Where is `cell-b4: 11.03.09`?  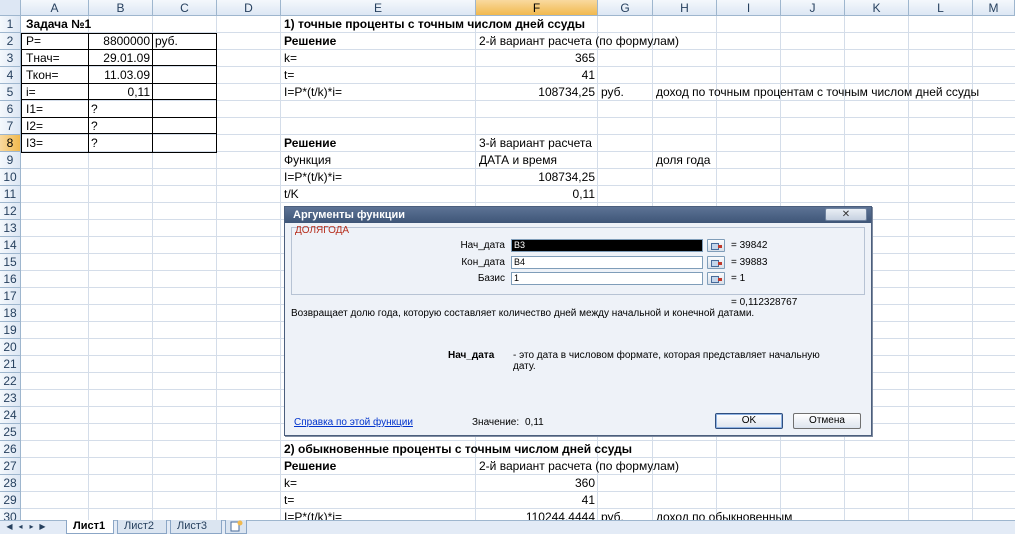
cell-b4: 11.03.09 is located at coordinates (120, 75).